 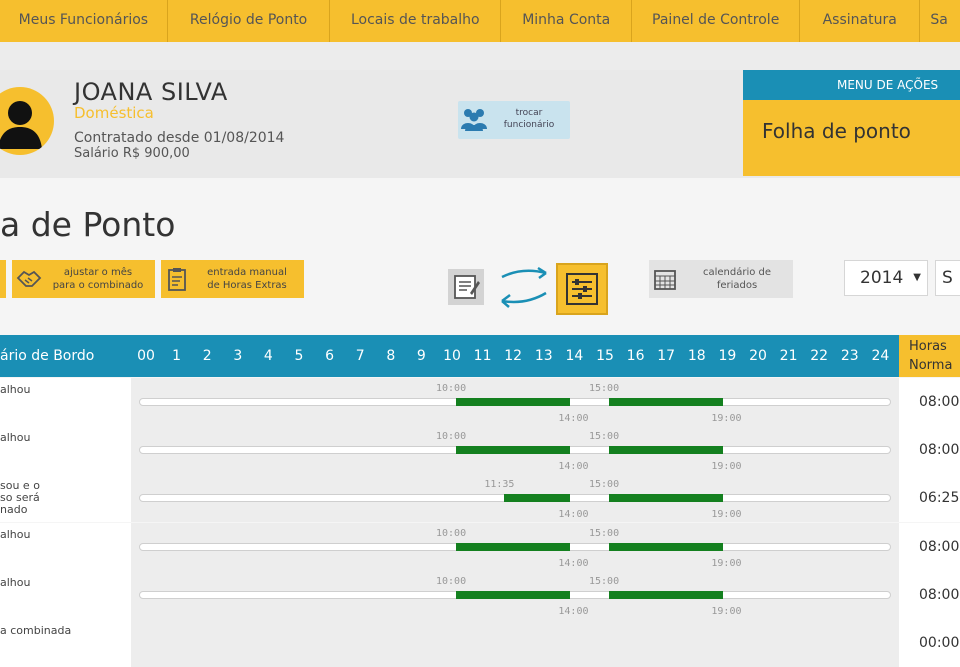 I want to click on hour-label: 3, so click(x=238, y=356).